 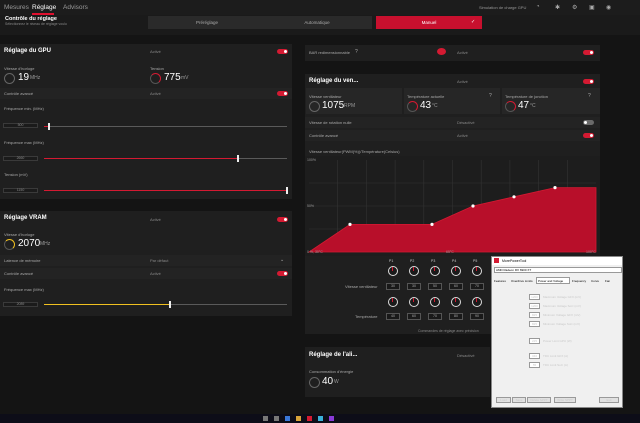 I want to click on fan-advanced-toggle, so click(x=588, y=135).